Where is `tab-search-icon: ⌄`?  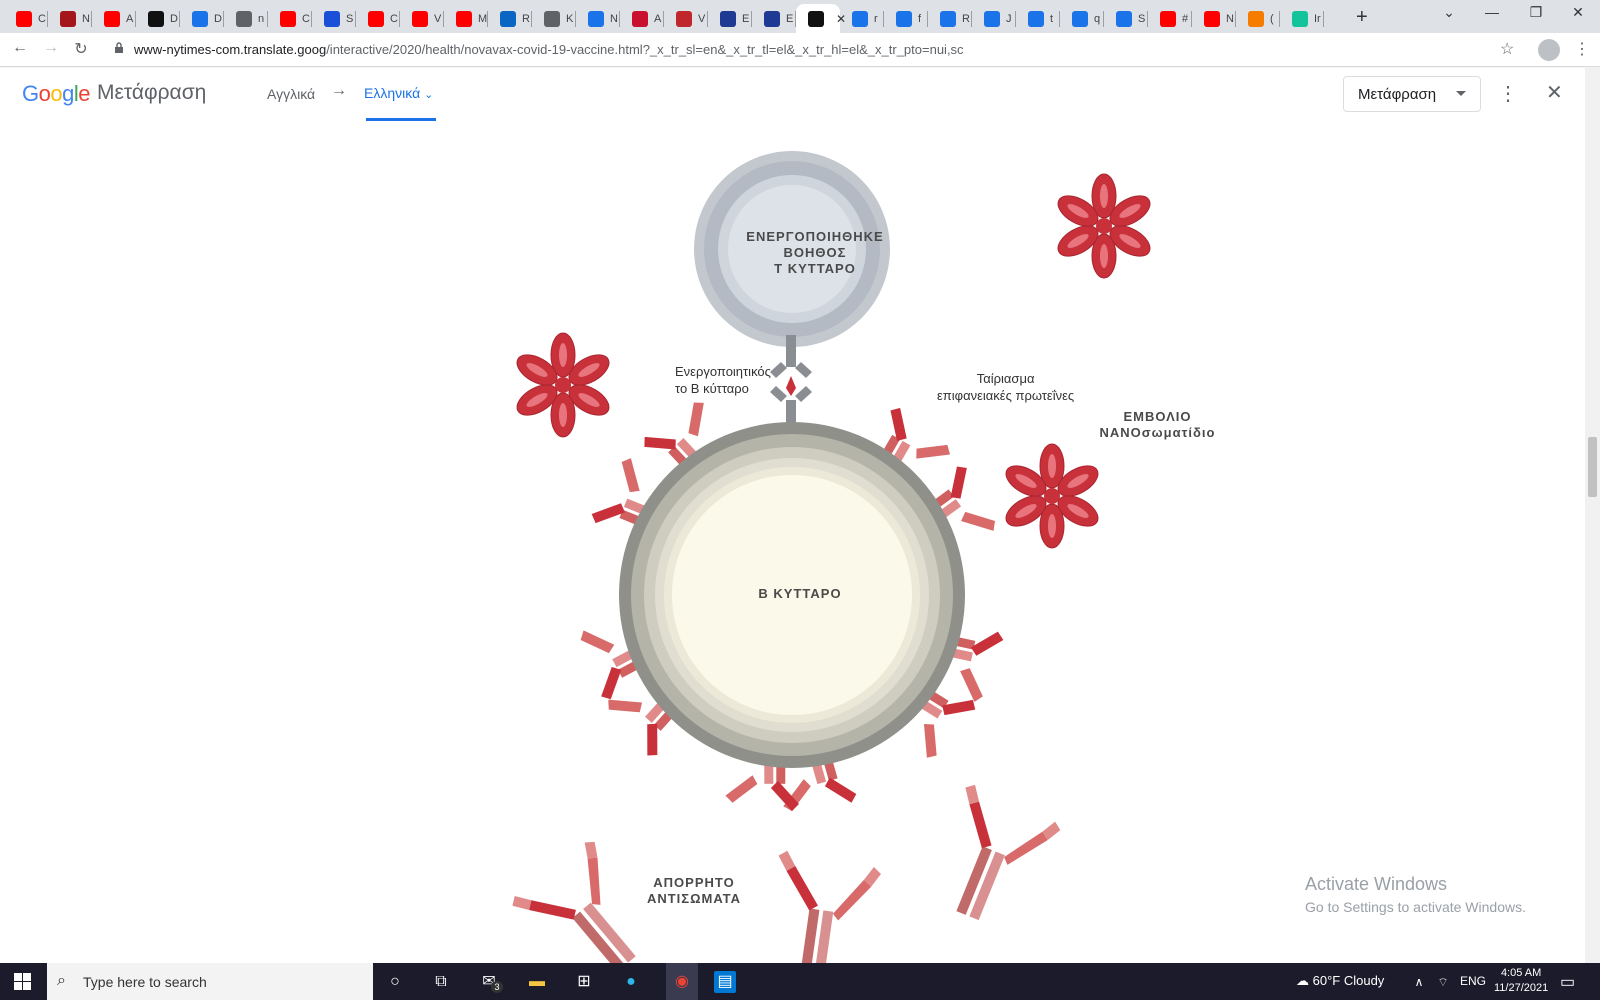 tab-search-icon: ⌄ is located at coordinates (1449, 12).